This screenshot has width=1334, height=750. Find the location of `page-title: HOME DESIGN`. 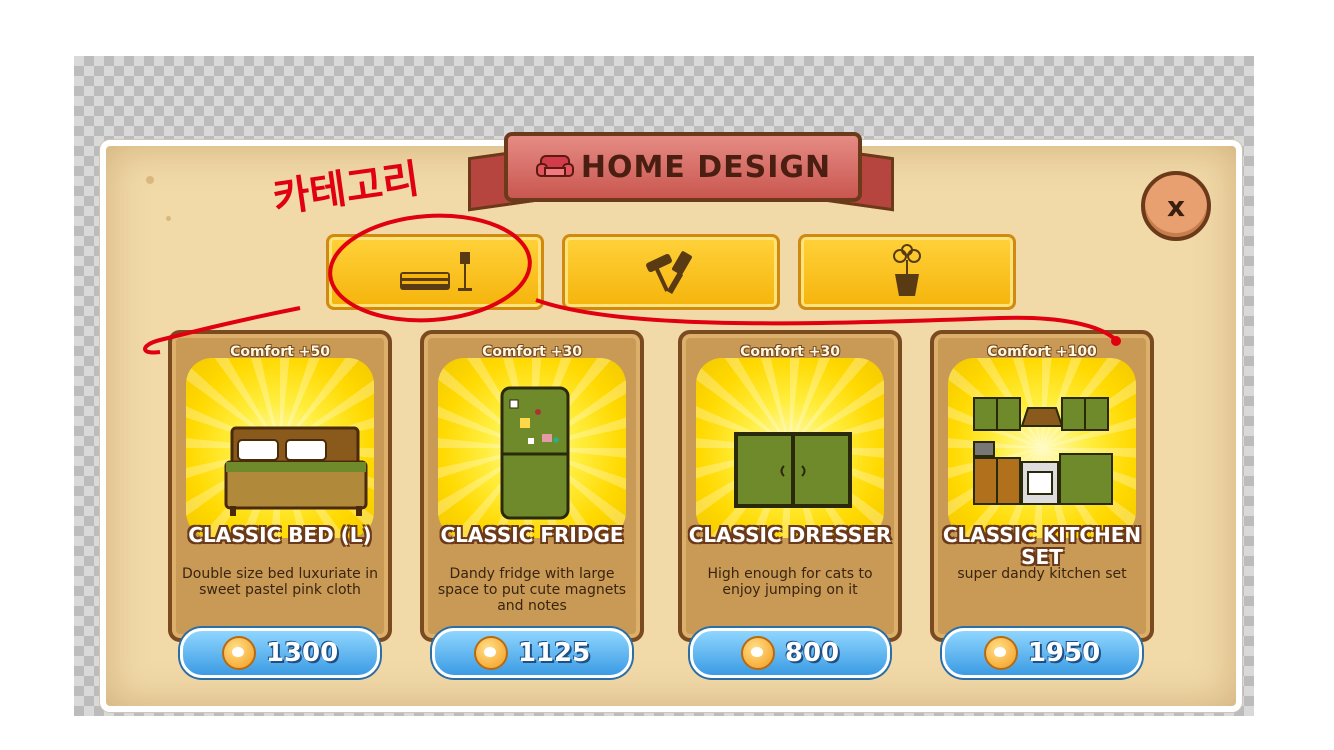

page-title: HOME DESIGN is located at coordinates (706, 167).